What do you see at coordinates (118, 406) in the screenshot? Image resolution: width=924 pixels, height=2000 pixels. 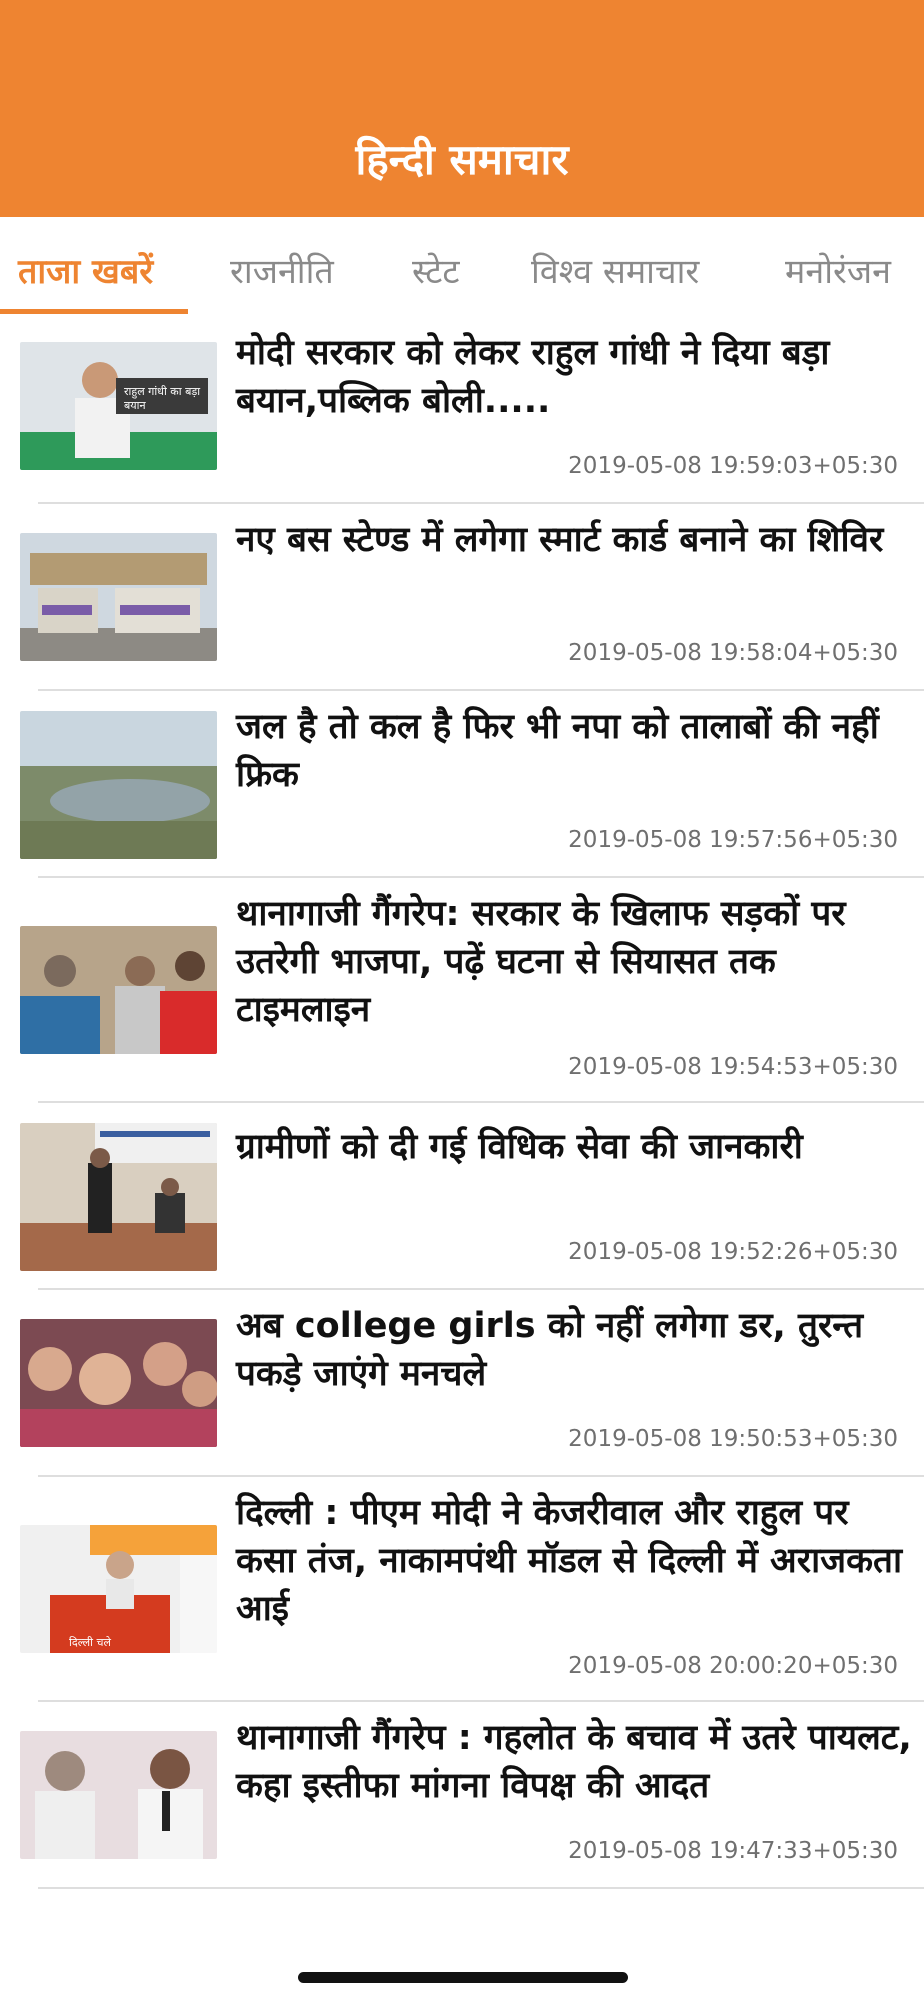 I see `news-thumbnail: राहुल गांधी का बड़ा बयान` at bounding box center [118, 406].